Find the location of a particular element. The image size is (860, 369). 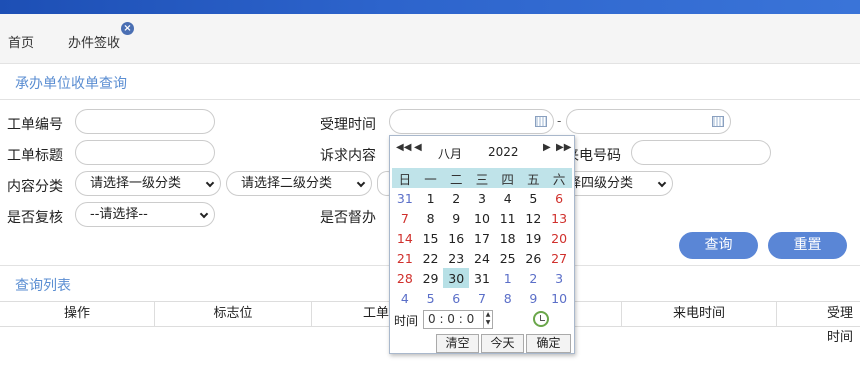

calendar-day: 13 is located at coordinates (559, 218).